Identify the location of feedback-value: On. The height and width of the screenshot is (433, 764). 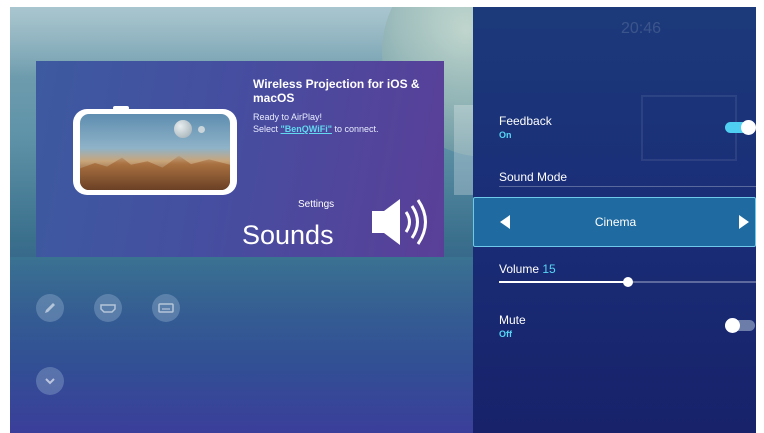
(505, 135).